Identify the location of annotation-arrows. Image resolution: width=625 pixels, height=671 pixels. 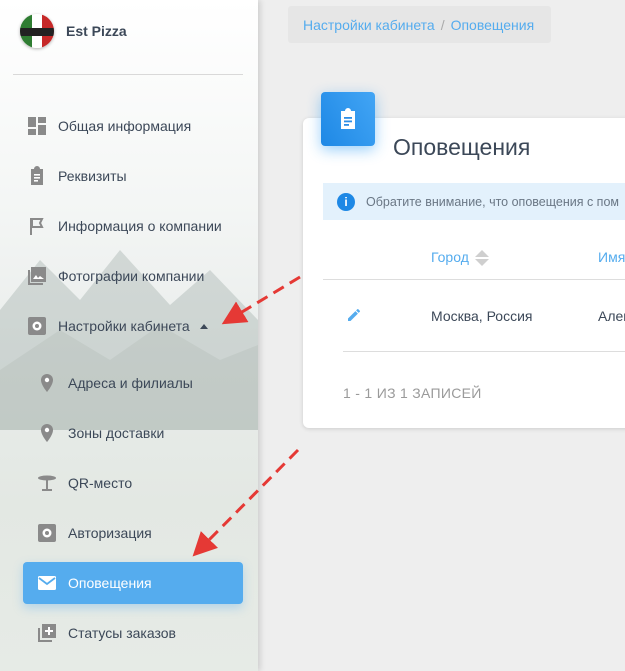
(246, 416).